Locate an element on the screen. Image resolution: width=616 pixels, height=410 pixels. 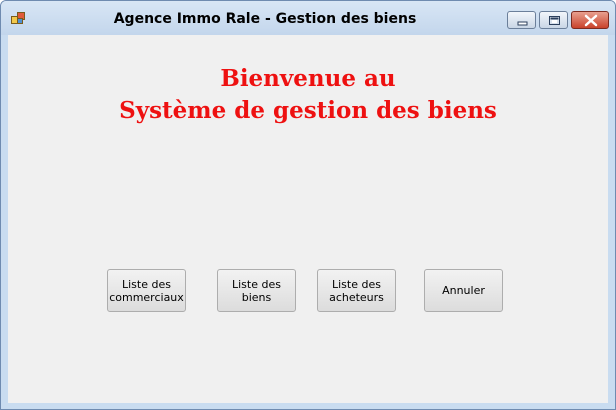
buyers-list-button-label: Liste des acheteurs is located at coordinates (356, 290).